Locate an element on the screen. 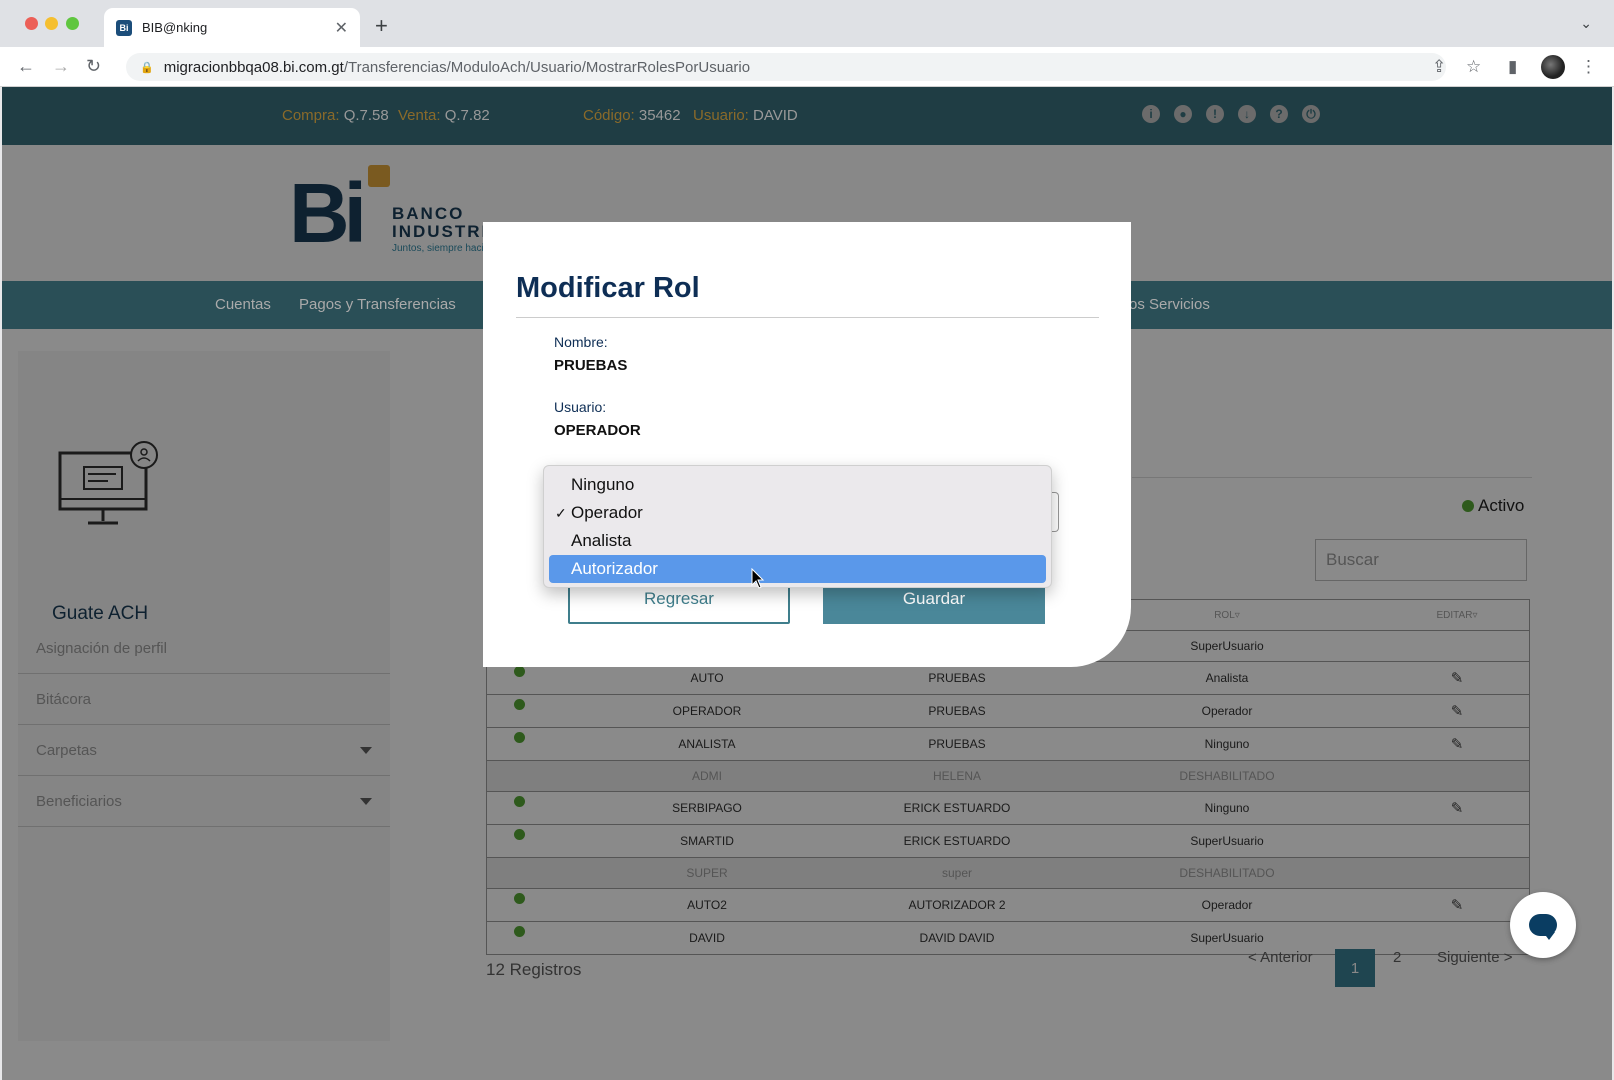 The width and height of the screenshot is (1614, 1080). column-header-editar: EDITAR▿ is located at coordinates (1457, 615).